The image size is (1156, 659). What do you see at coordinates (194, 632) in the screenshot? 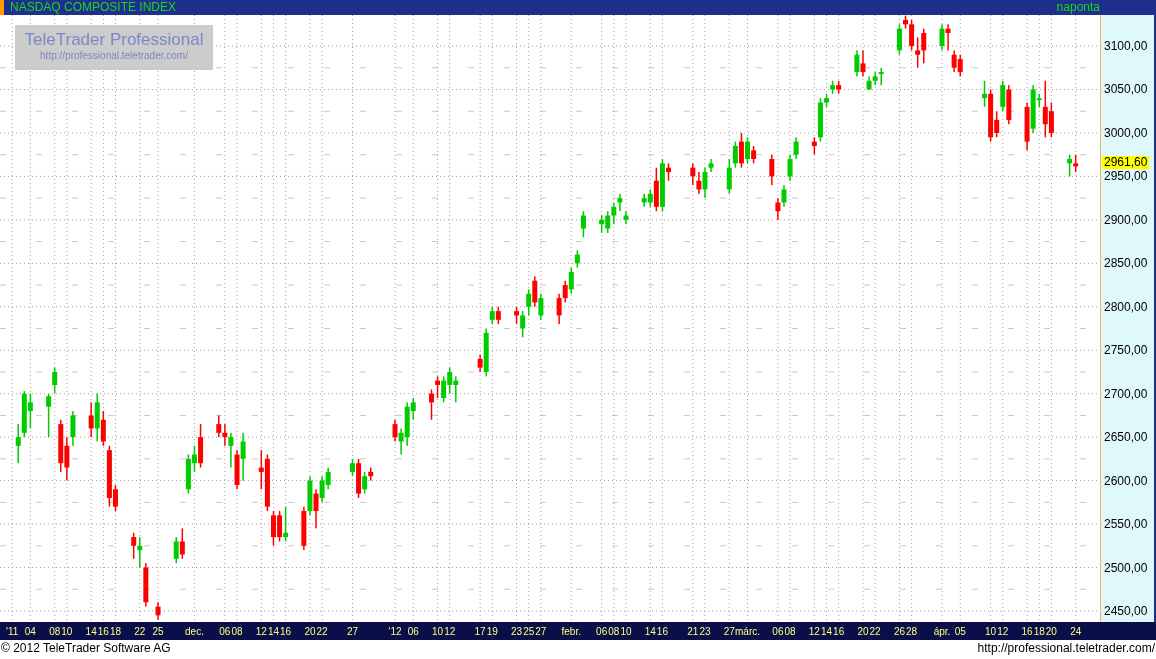
I see `axis-label: dec.` at bounding box center [194, 632].